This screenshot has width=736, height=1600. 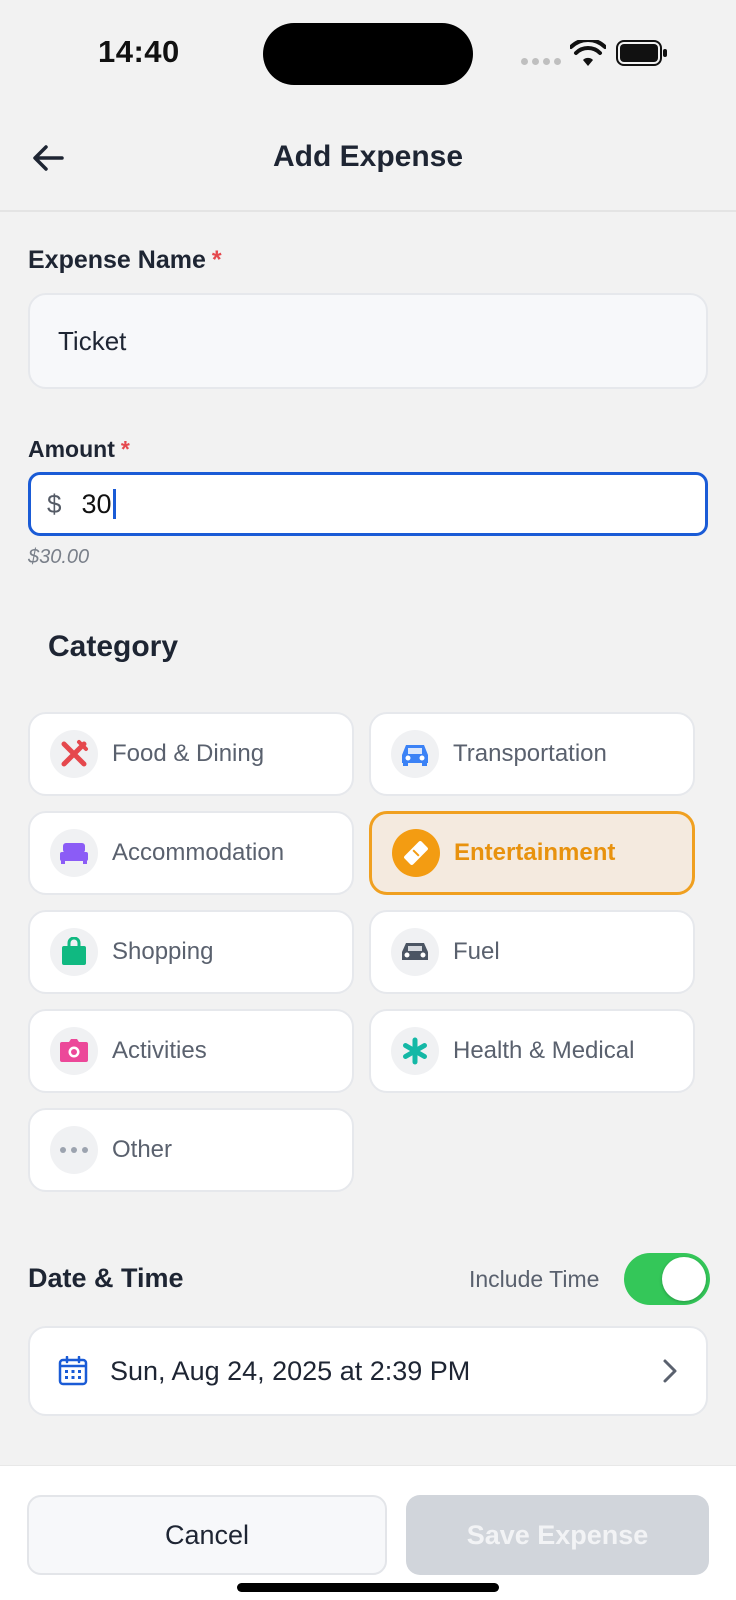 What do you see at coordinates (74, 952) in the screenshot?
I see `shopping-bag-icon` at bounding box center [74, 952].